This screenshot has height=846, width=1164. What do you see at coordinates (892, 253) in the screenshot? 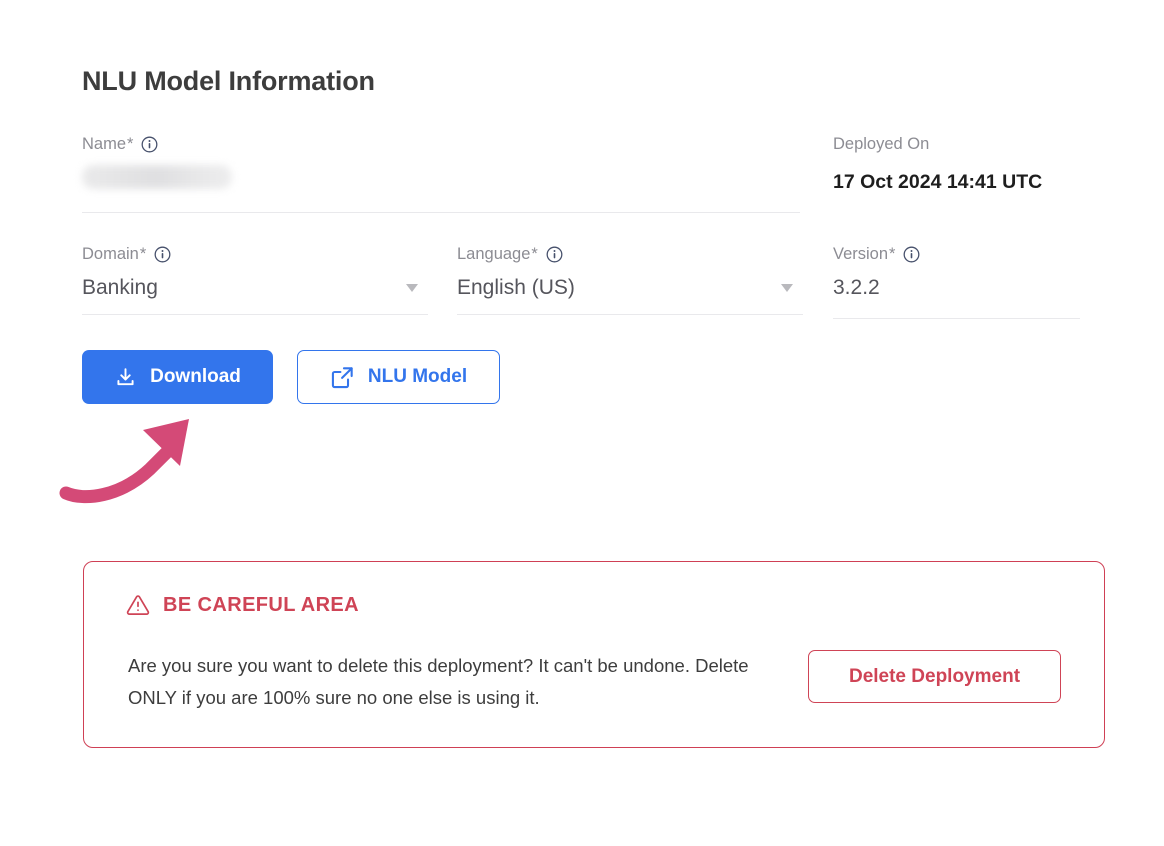
I see `field-version-required-marker: *` at bounding box center [892, 253].